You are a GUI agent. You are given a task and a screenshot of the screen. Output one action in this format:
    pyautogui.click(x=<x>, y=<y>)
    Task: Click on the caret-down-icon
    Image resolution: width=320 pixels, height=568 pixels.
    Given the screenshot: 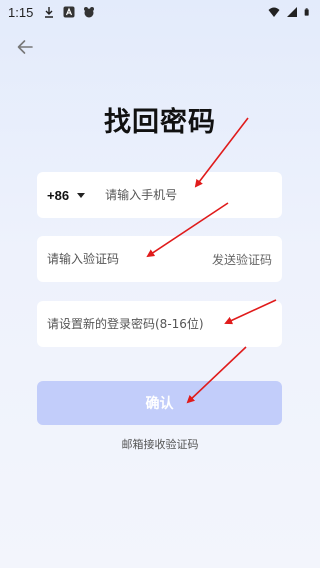 What is the action you would take?
    pyautogui.click(x=81, y=195)
    